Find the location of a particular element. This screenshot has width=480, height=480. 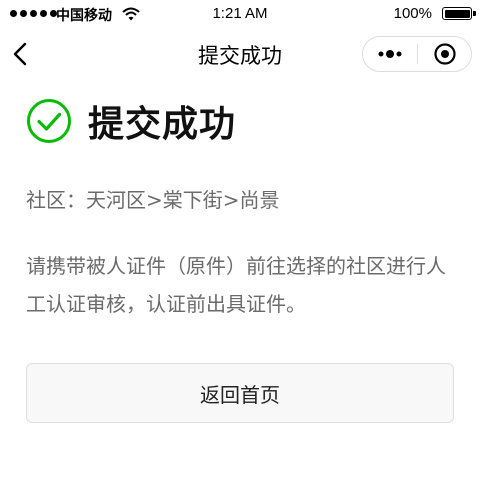

mini-program-capsule is located at coordinates (417, 54).